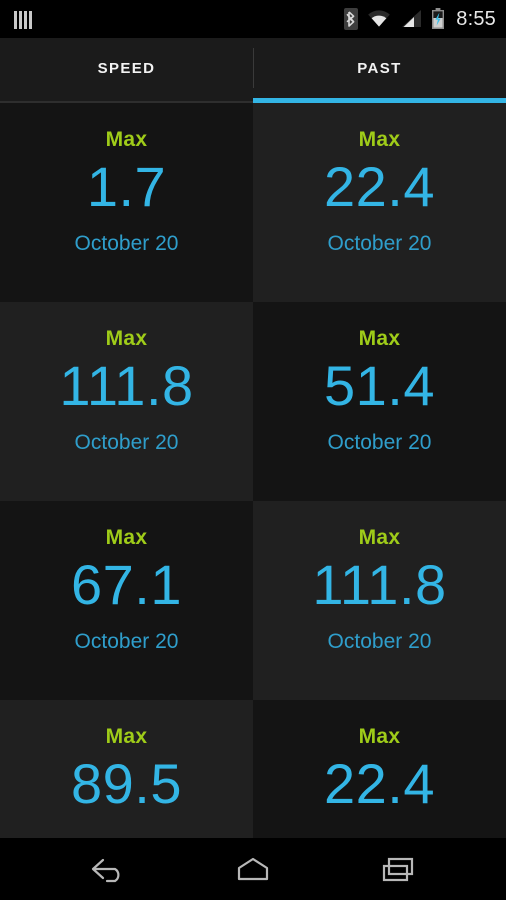 The height and width of the screenshot is (900, 506). I want to click on tab-past-label: PAST, so click(379, 68).